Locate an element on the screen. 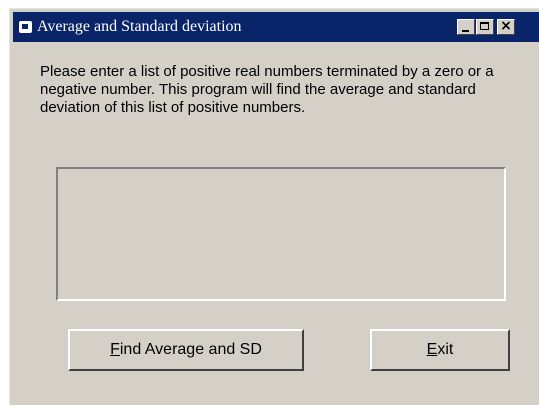 This screenshot has height=405, width=539. maximize-icon is located at coordinates (484, 26).